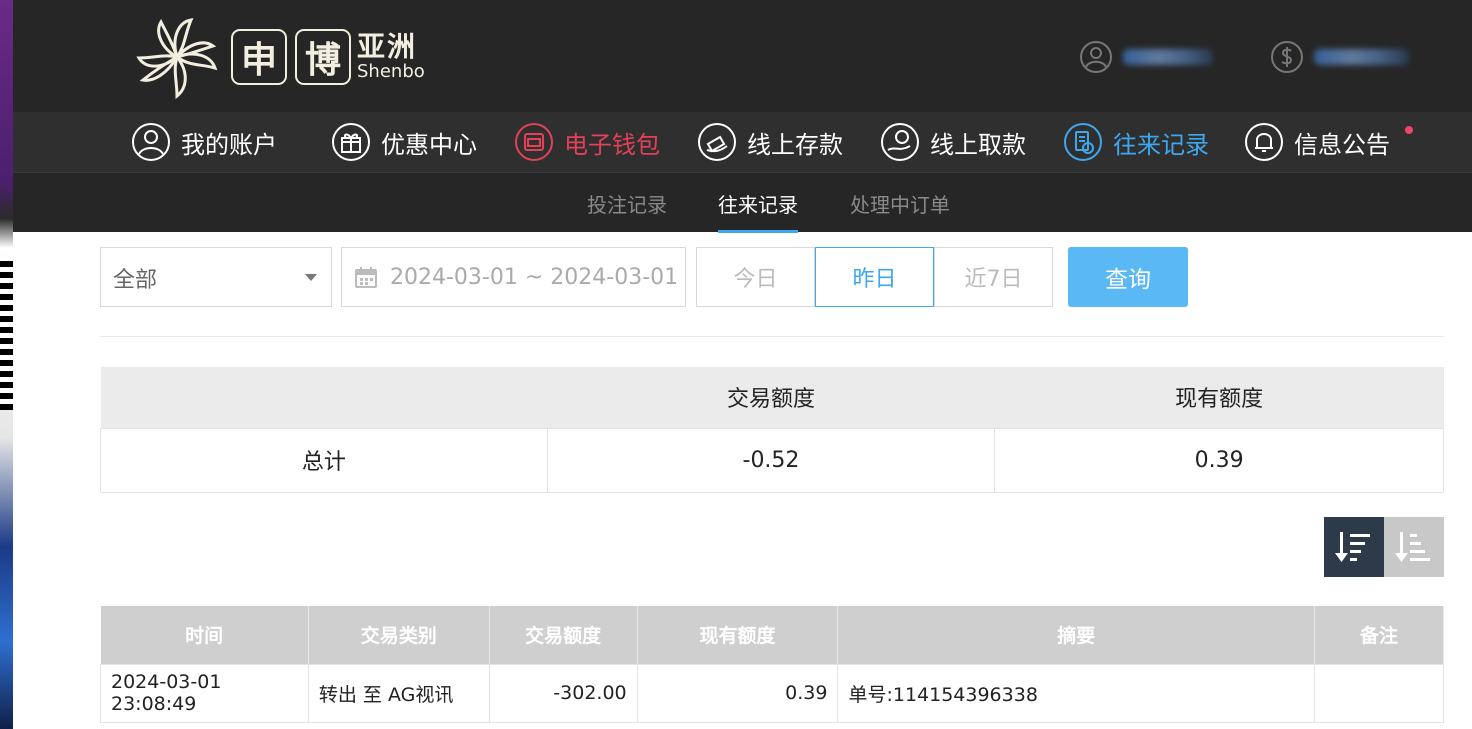  What do you see at coordinates (1128, 277) in the screenshot?
I see `query-button: 查询` at bounding box center [1128, 277].